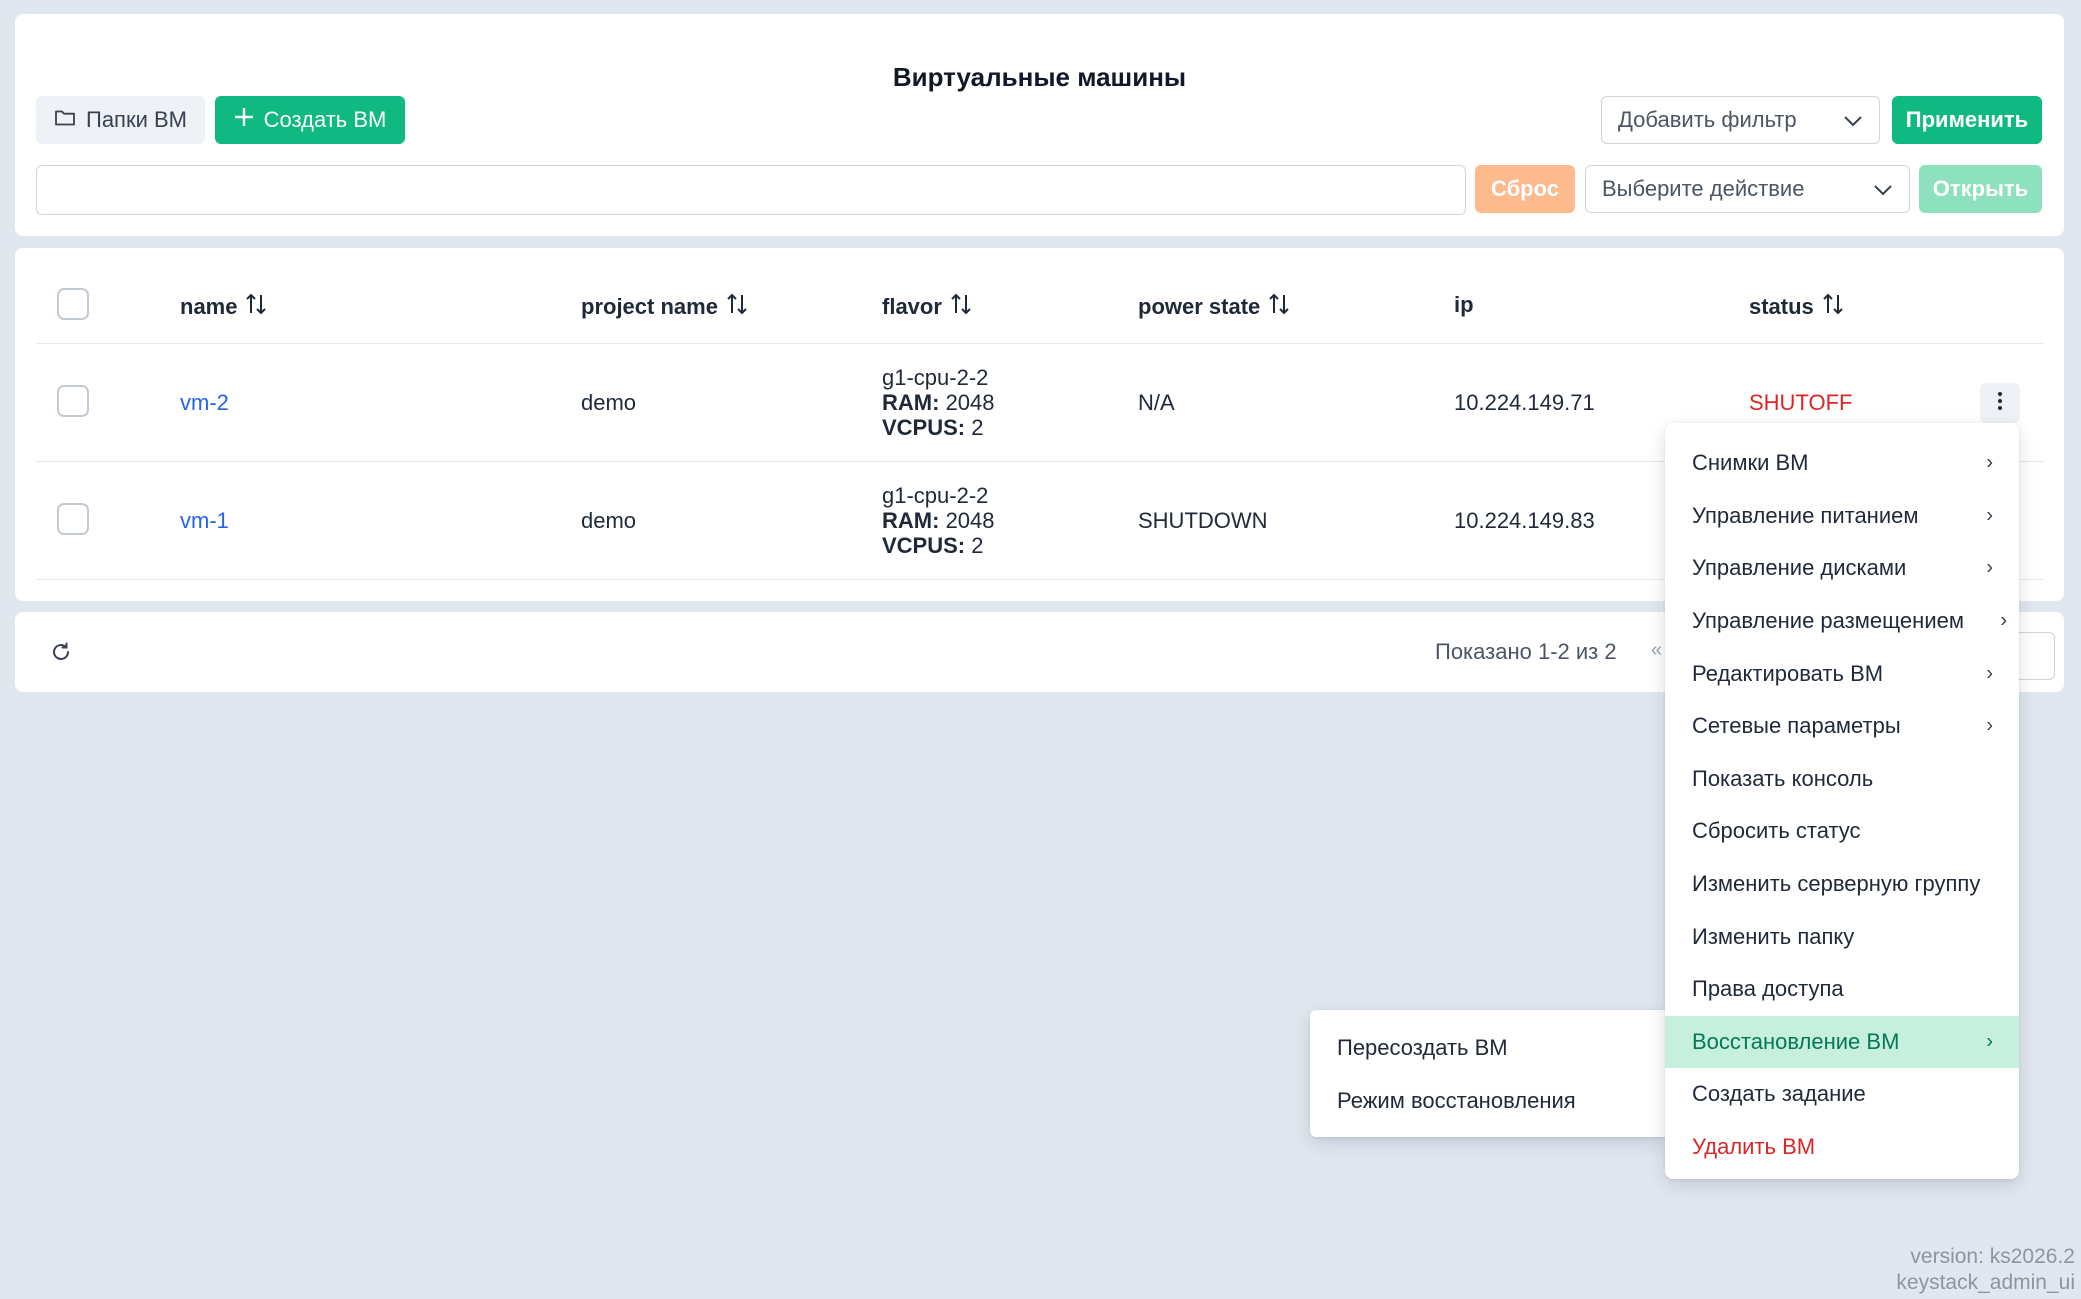 The width and height of the screenshot is (2081, 1299). What do you see at coordinates (1828, 621) in the screenshot?
I see `menu-item-label: Управление размещением` at bounding box center [1828, 621].